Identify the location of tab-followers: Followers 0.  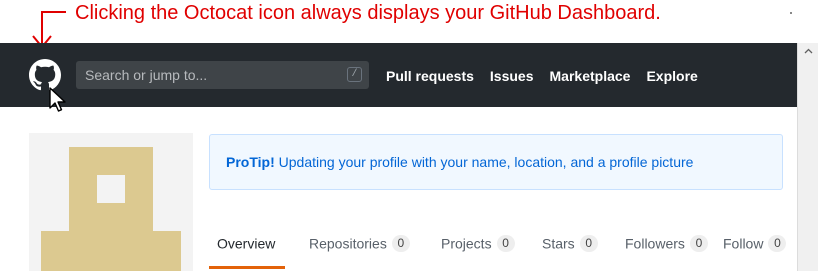
(666, 243).